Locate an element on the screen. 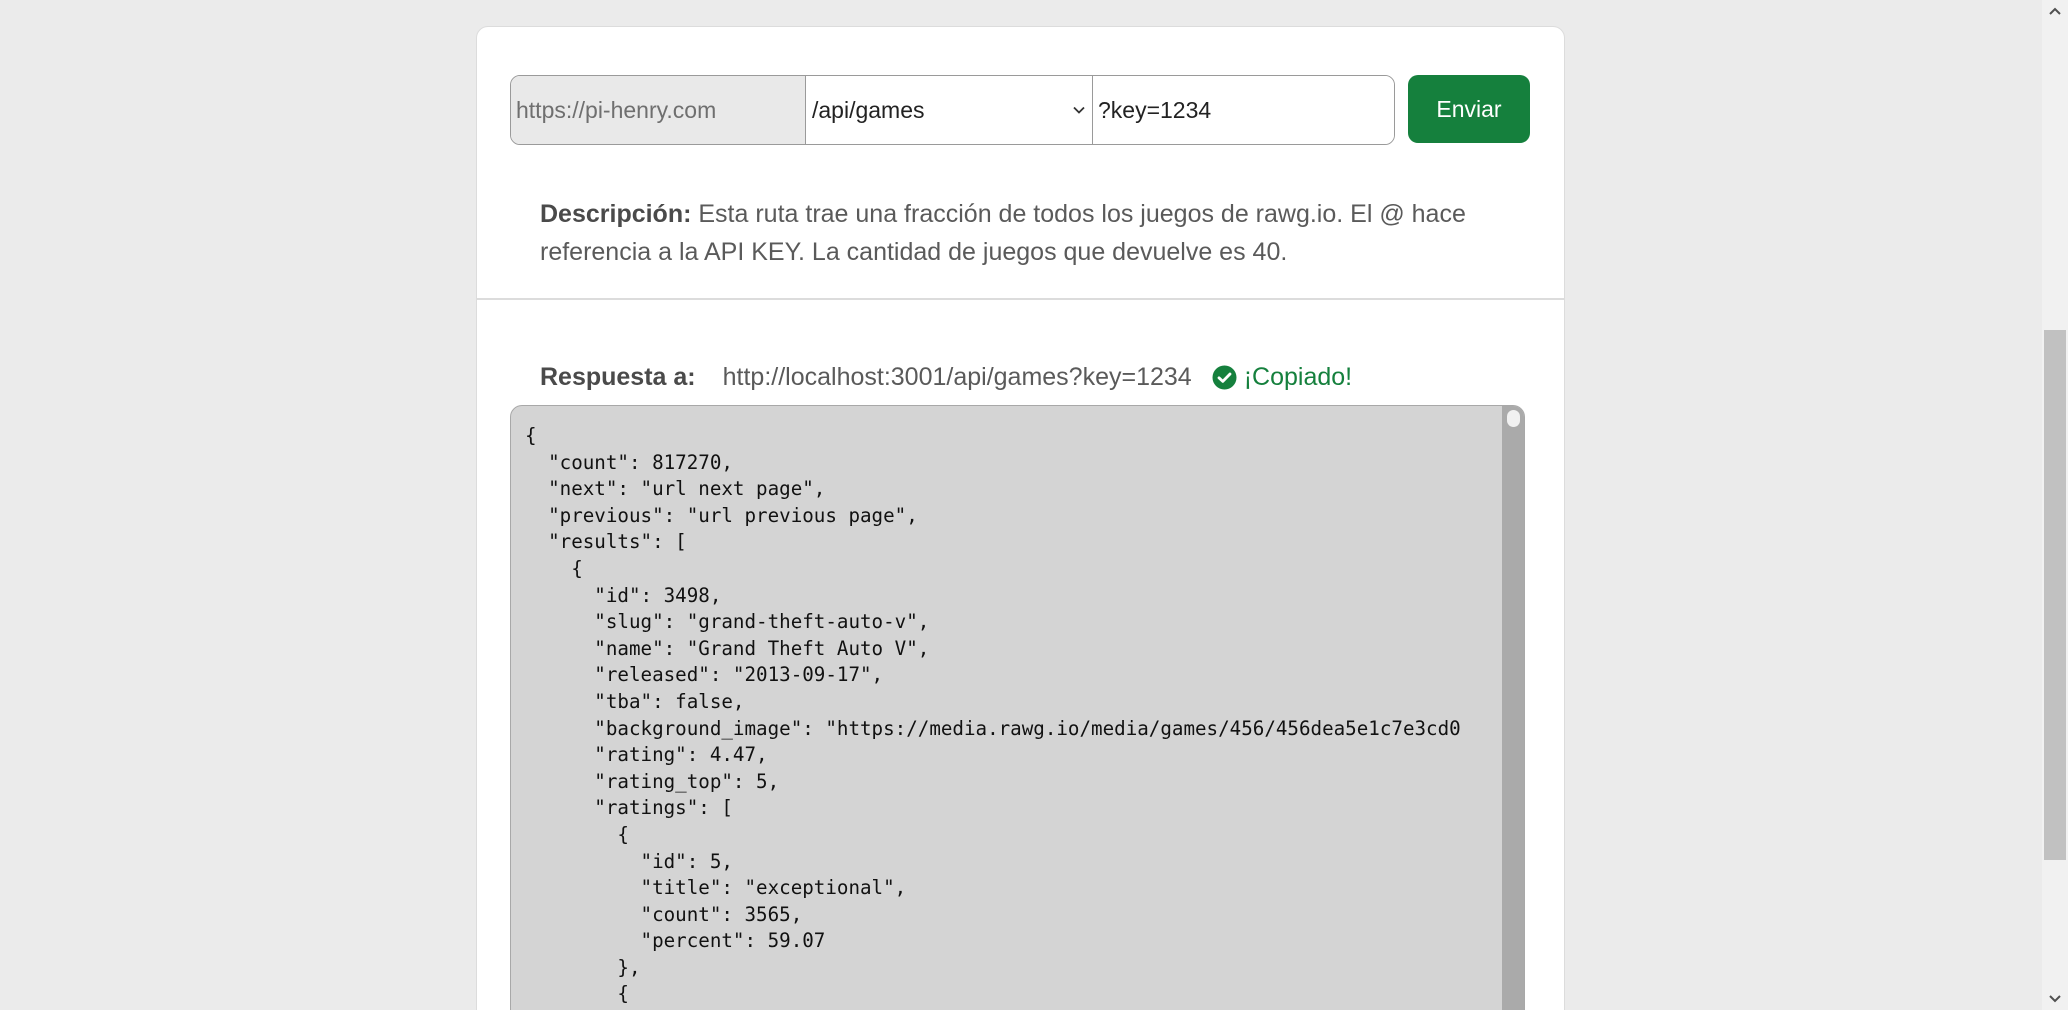 The height and width of the screenshot is (1010, 2068). code-line: "id": 3498, is located at coordinates (623, 595).